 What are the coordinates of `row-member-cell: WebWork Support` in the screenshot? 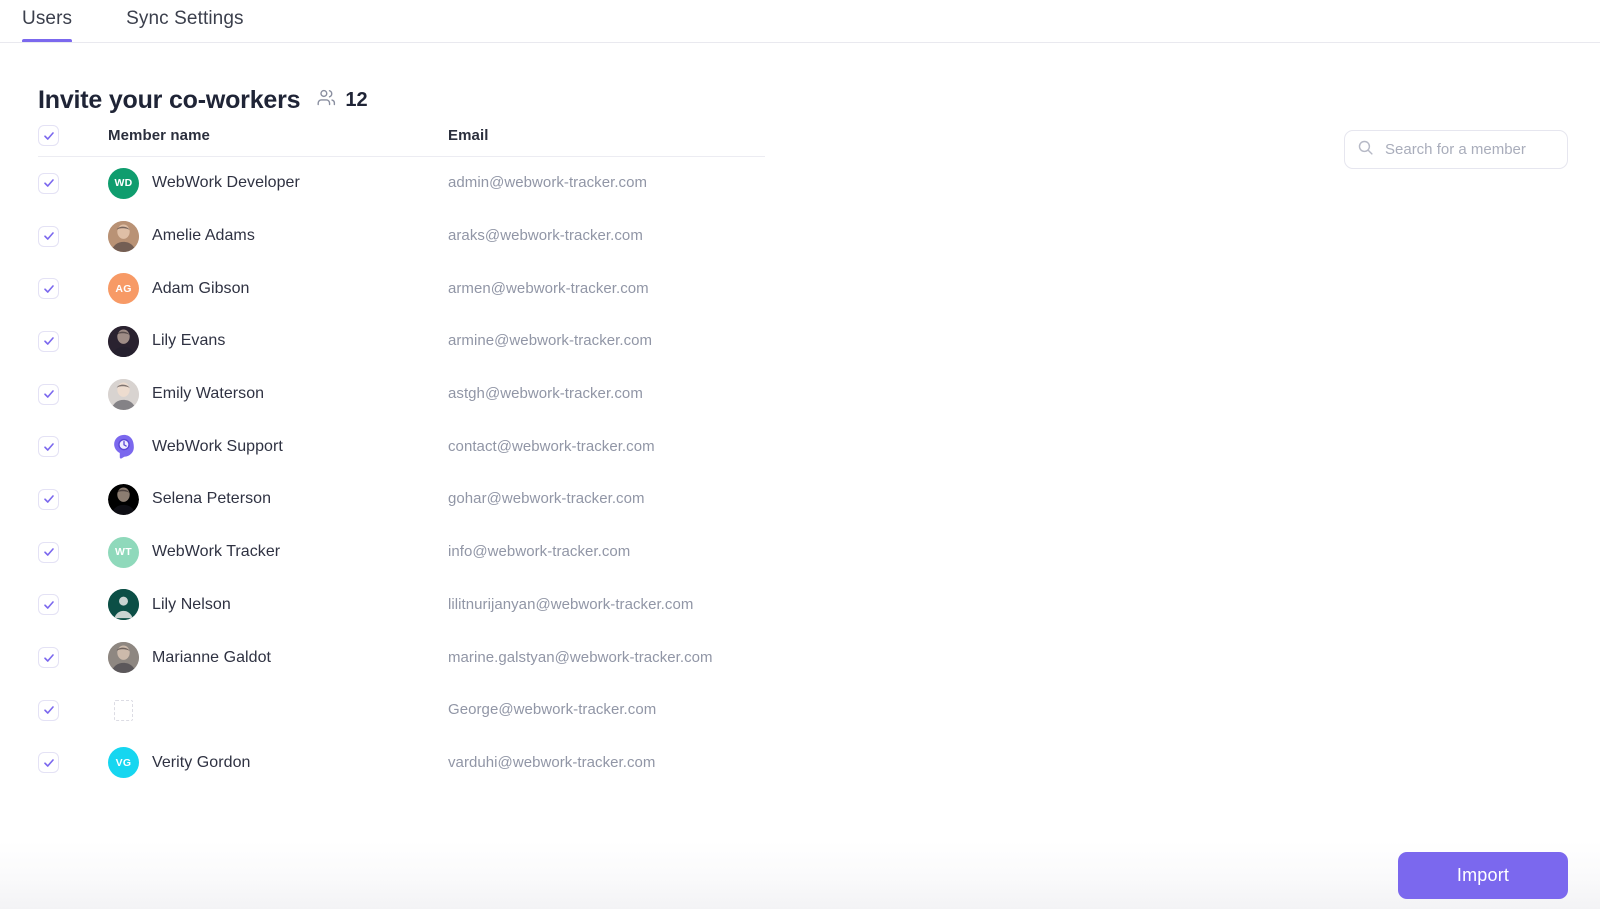 It's located at (278, 447).